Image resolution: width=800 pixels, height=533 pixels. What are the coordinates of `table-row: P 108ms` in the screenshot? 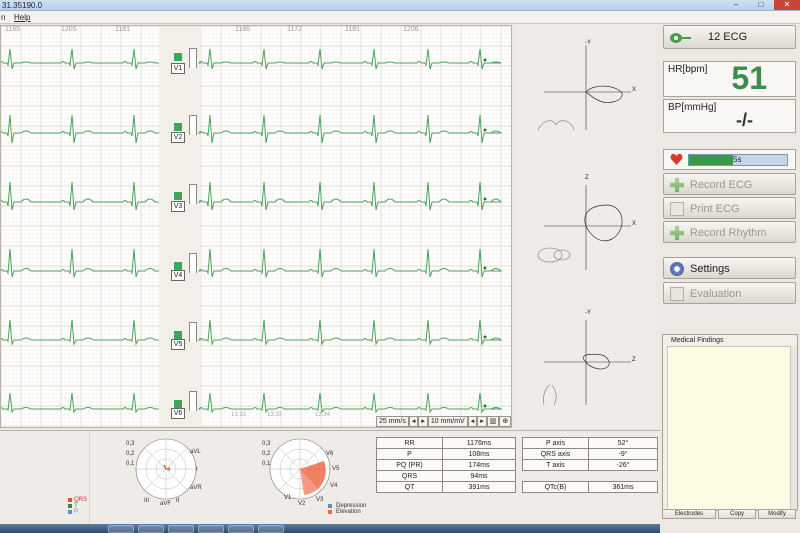 It's located at (446, 454).